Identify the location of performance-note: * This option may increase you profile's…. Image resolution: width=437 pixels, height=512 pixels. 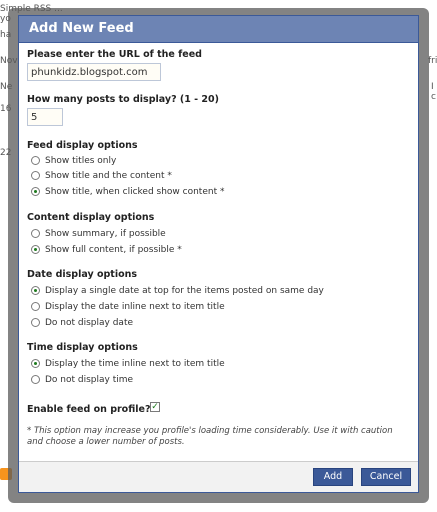
(210, 436).